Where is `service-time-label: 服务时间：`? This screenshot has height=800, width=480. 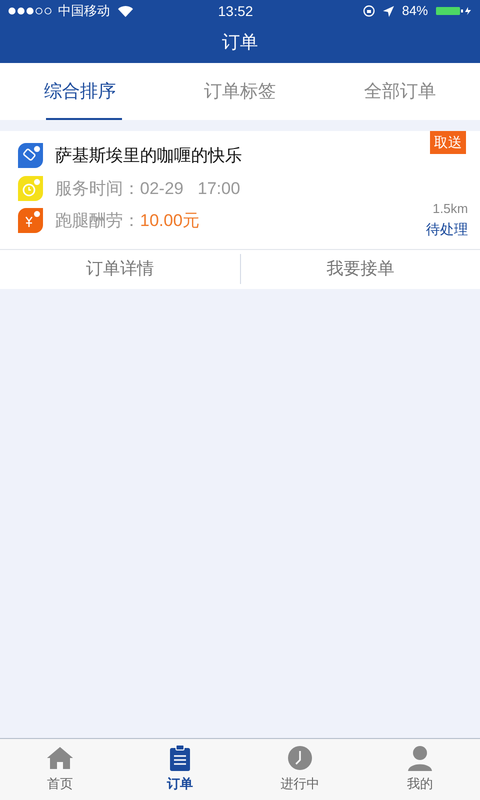
service-time-label: 服务时间： is located at coordinates (97, 189).